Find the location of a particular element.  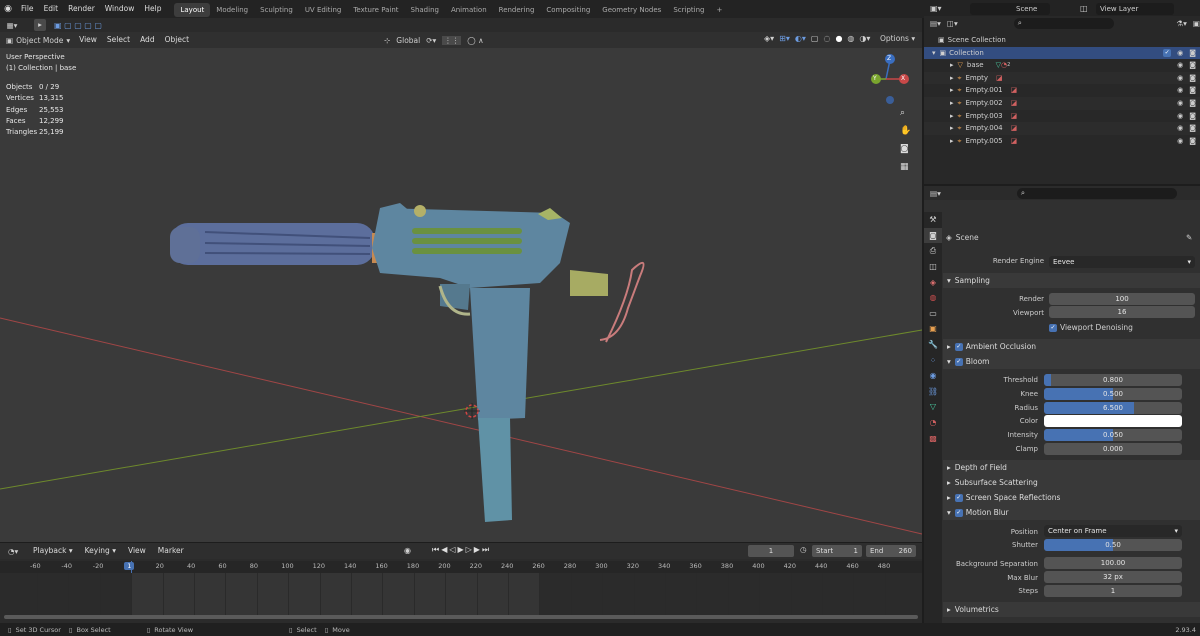

scene-tab-icon: ◈ is located at coordinates (933, 282).